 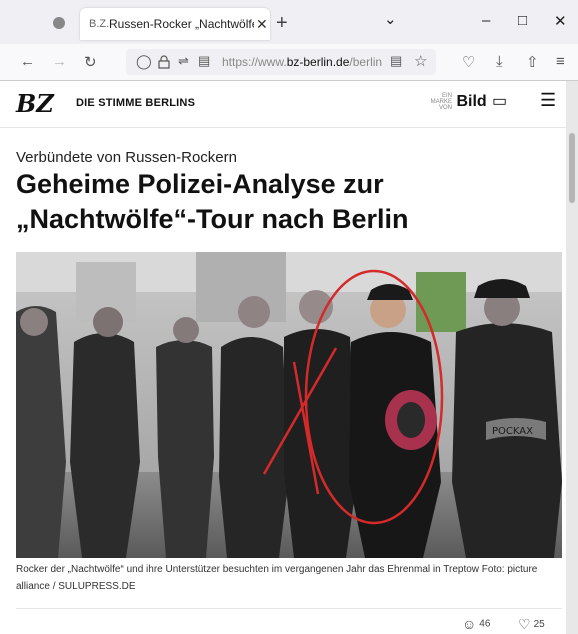 I want to click on permissions-icon: ⇌, so click(x=183, y=61).